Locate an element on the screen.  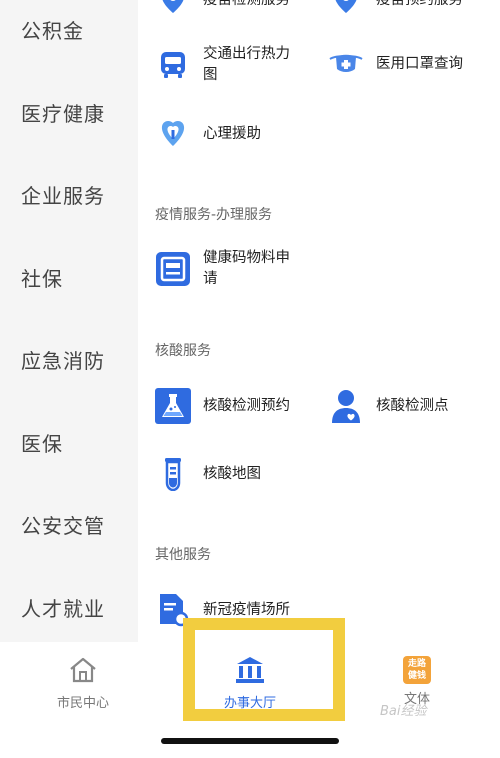
flask-icon is located at coordinates (173, 406).